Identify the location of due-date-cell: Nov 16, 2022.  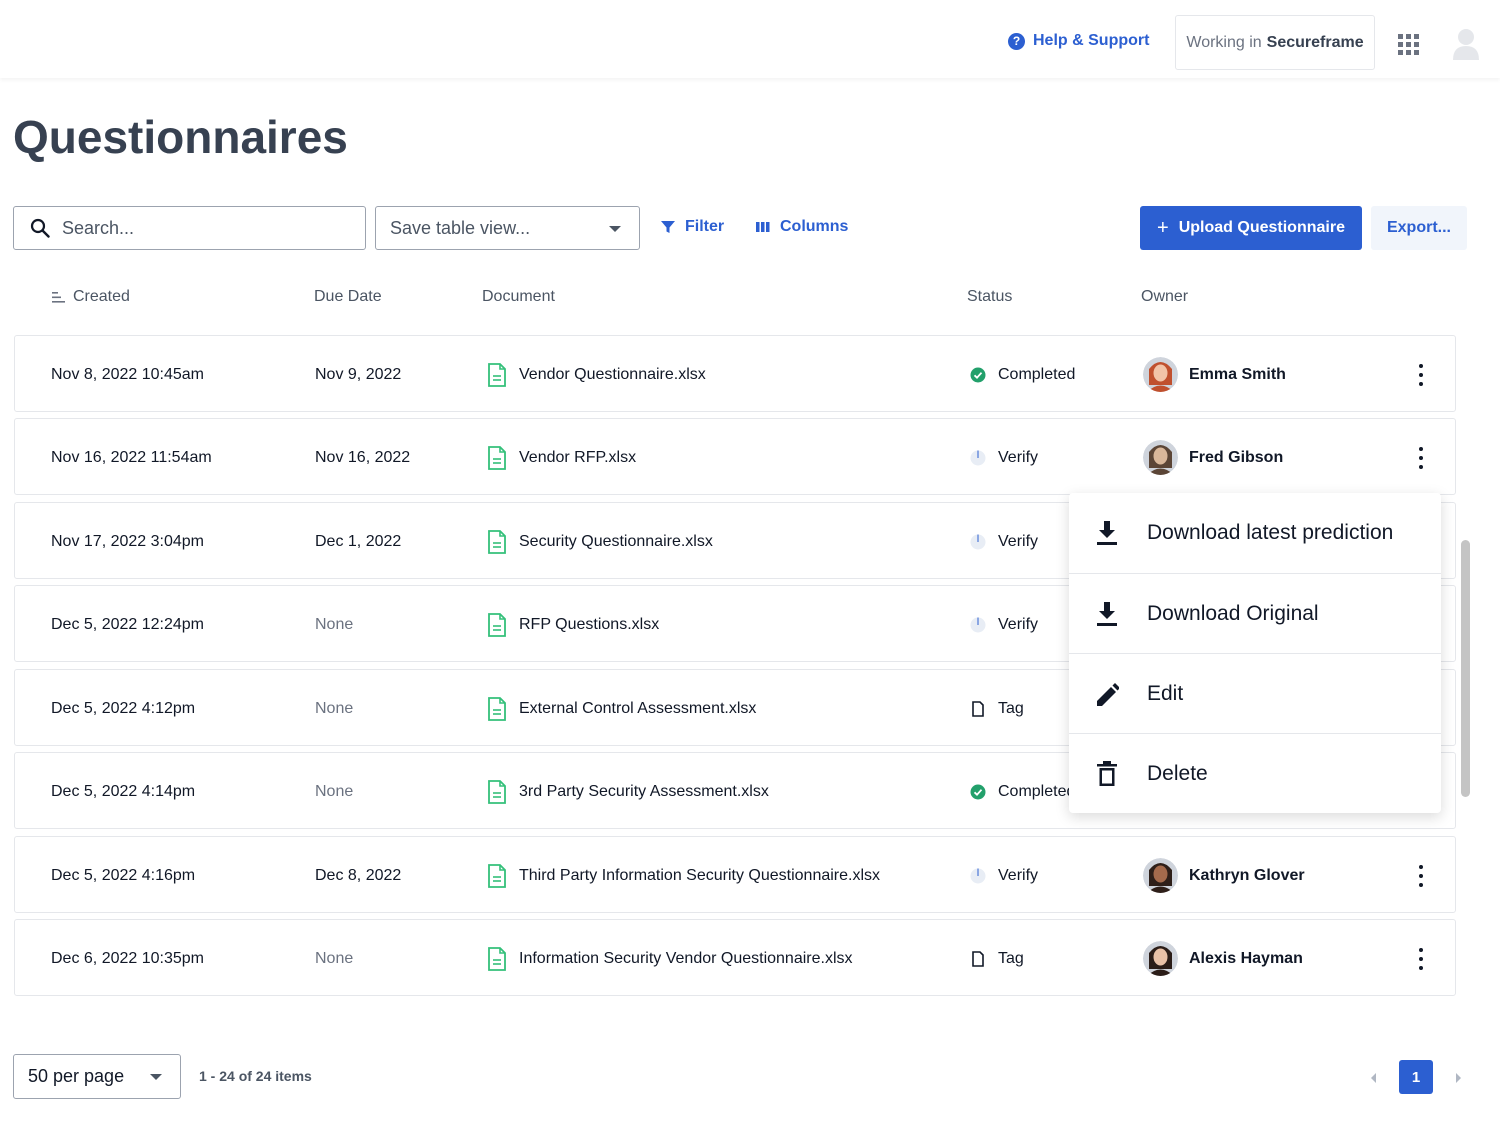
(363, 457).